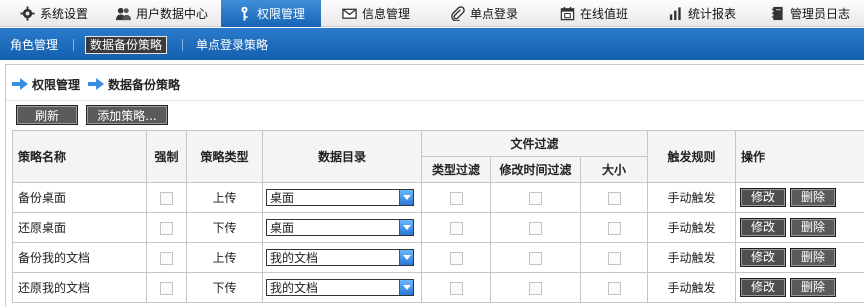 The image size is (864, 307). Describe the element at coordinates (535, 169) in the screenshot. I see `column-header-time-filter: 修改时间过滤` at that location.